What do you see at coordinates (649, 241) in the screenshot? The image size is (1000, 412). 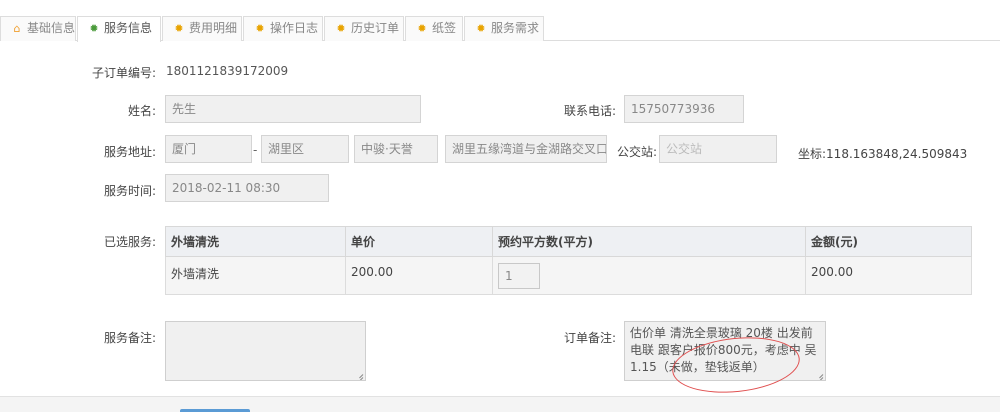 I see `column-header: 预约平方数(平方)` at bounding box center [649, 241].